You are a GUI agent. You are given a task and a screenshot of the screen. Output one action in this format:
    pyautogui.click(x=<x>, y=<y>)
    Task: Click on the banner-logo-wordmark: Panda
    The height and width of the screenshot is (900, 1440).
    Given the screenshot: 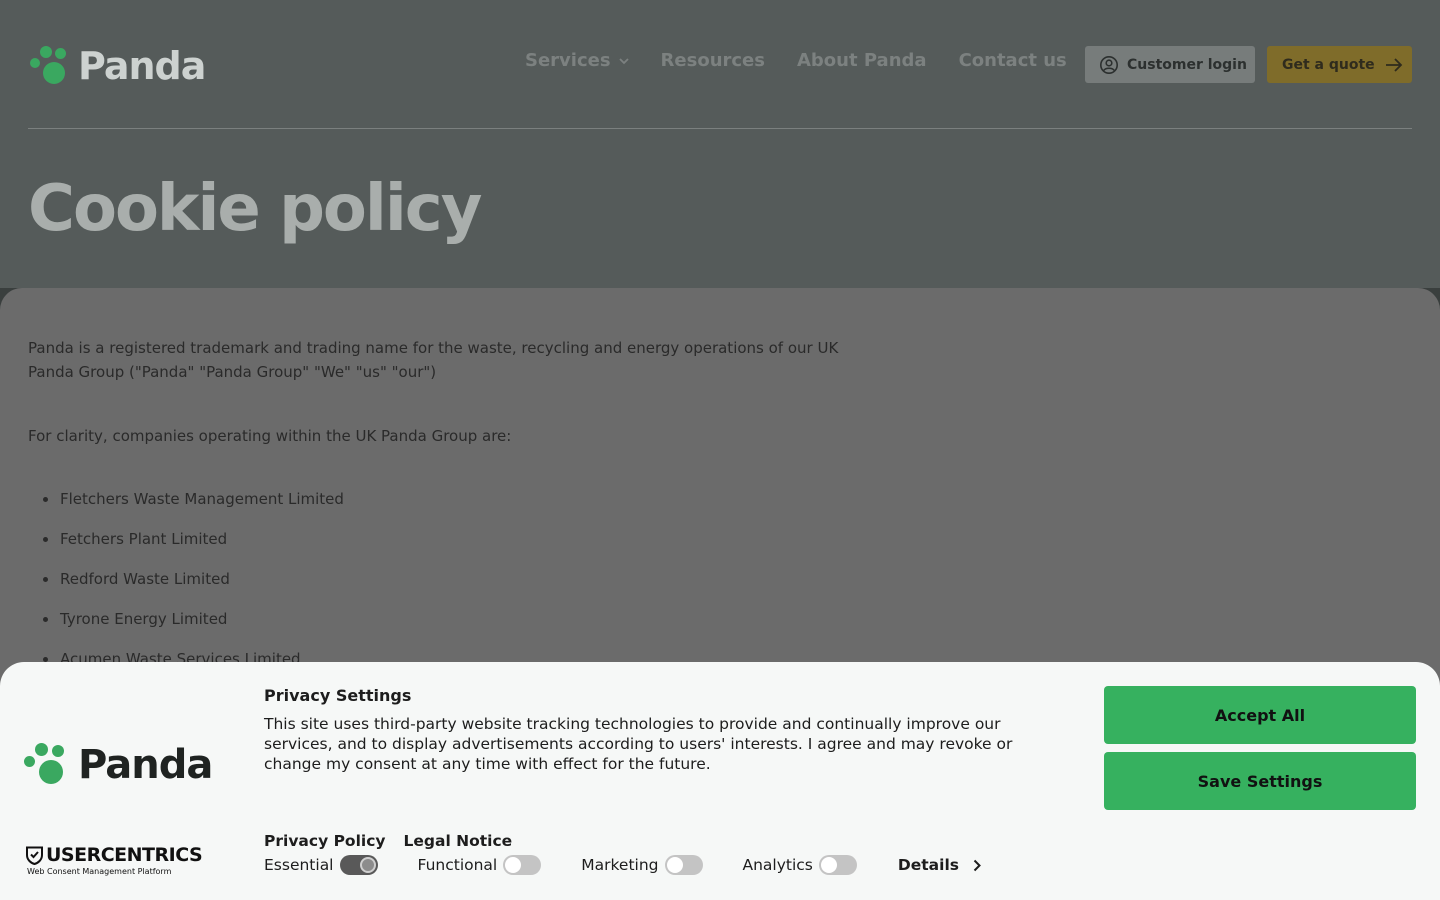 What is the action you would take?
    pyautogui.click(x=145, y=765)
    